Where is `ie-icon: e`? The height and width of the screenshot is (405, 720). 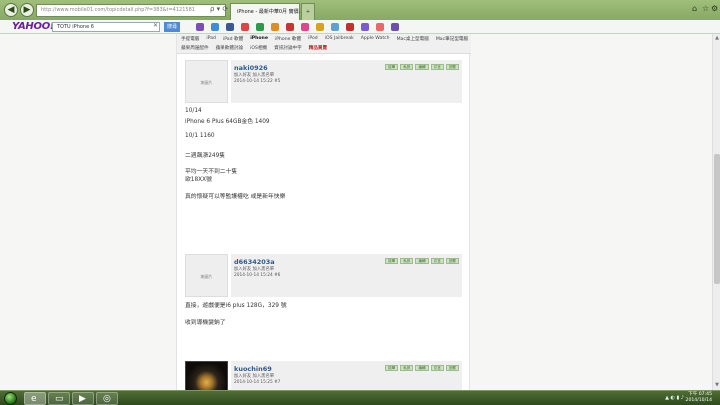 ie-icon: e is located at coordinates (34, 399).